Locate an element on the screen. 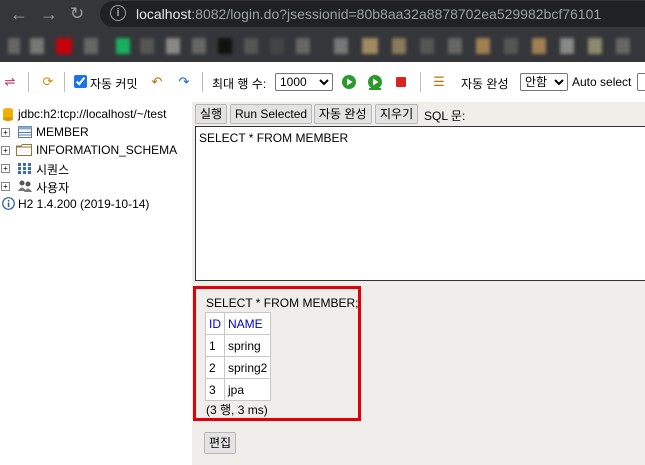 The width and height of the screenshot is (645, 465). result-summary: (3 행, 3 ms) is located at coordinates (237, 410).